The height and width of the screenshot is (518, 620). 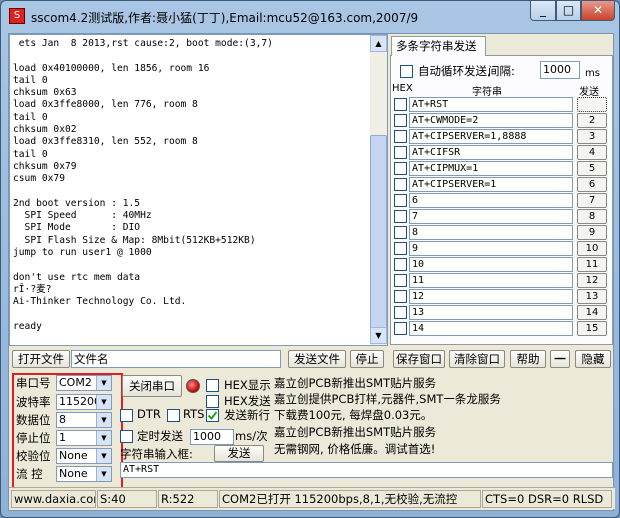 I want to click on stopbits-select: 1 ▼, so click(x=84, y=438).